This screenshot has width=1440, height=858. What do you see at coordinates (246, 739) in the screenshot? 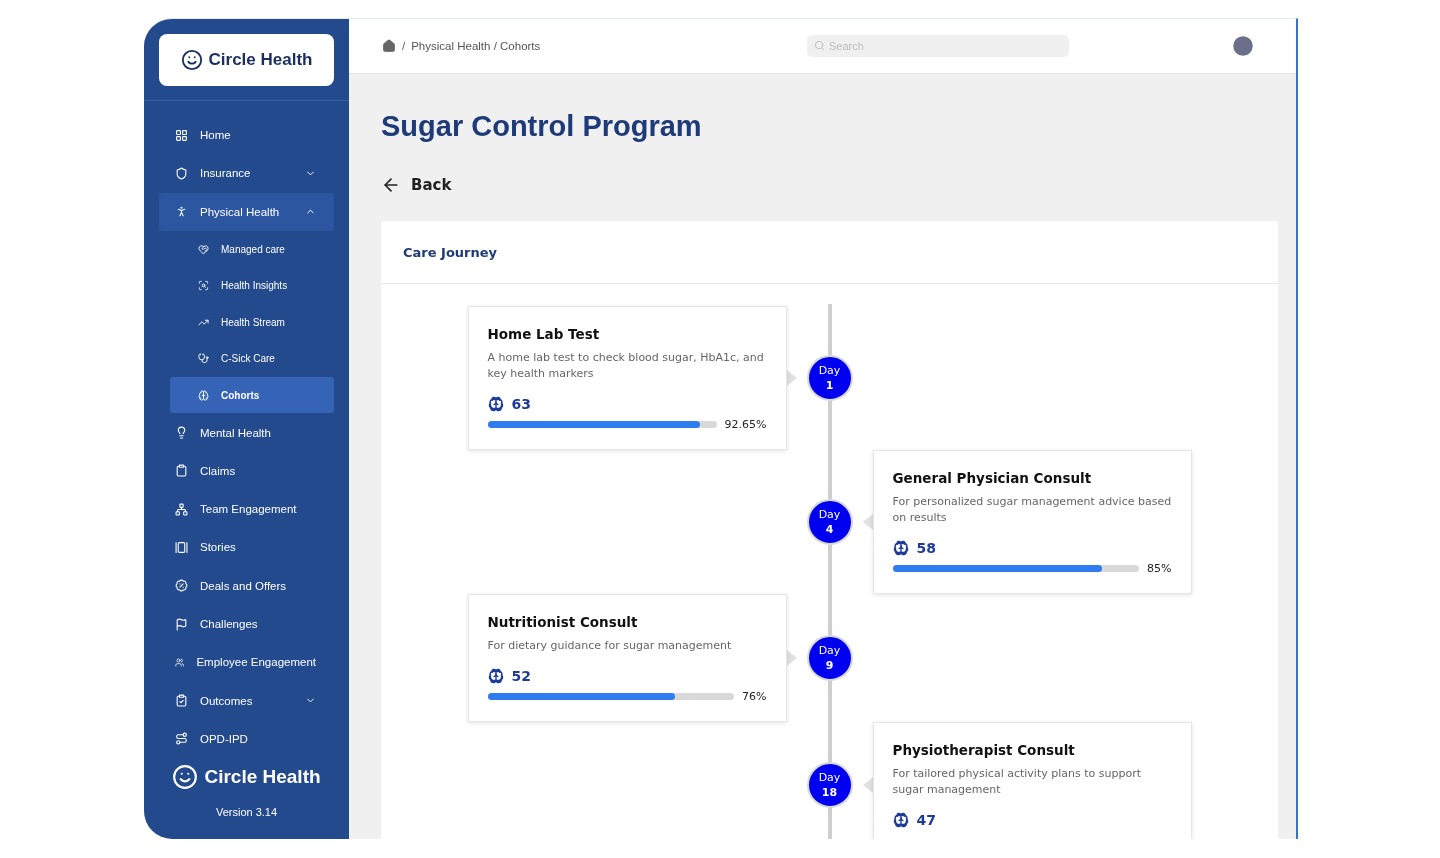
I see `sidebar-item: OPD-IPD` at bounding box center [246, 739].